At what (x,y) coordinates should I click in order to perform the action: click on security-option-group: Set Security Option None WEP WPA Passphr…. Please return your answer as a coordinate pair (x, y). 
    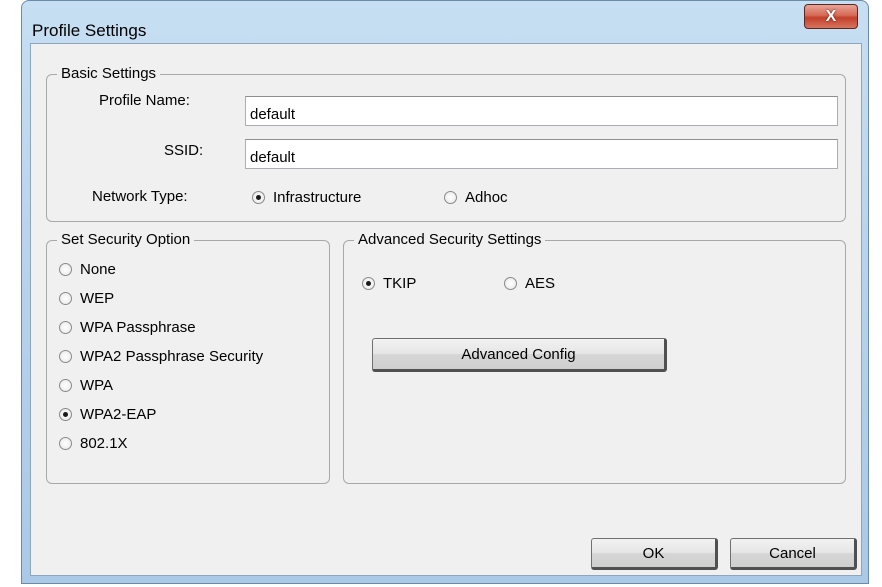
    Looking at the image, I should click on (188, 357).